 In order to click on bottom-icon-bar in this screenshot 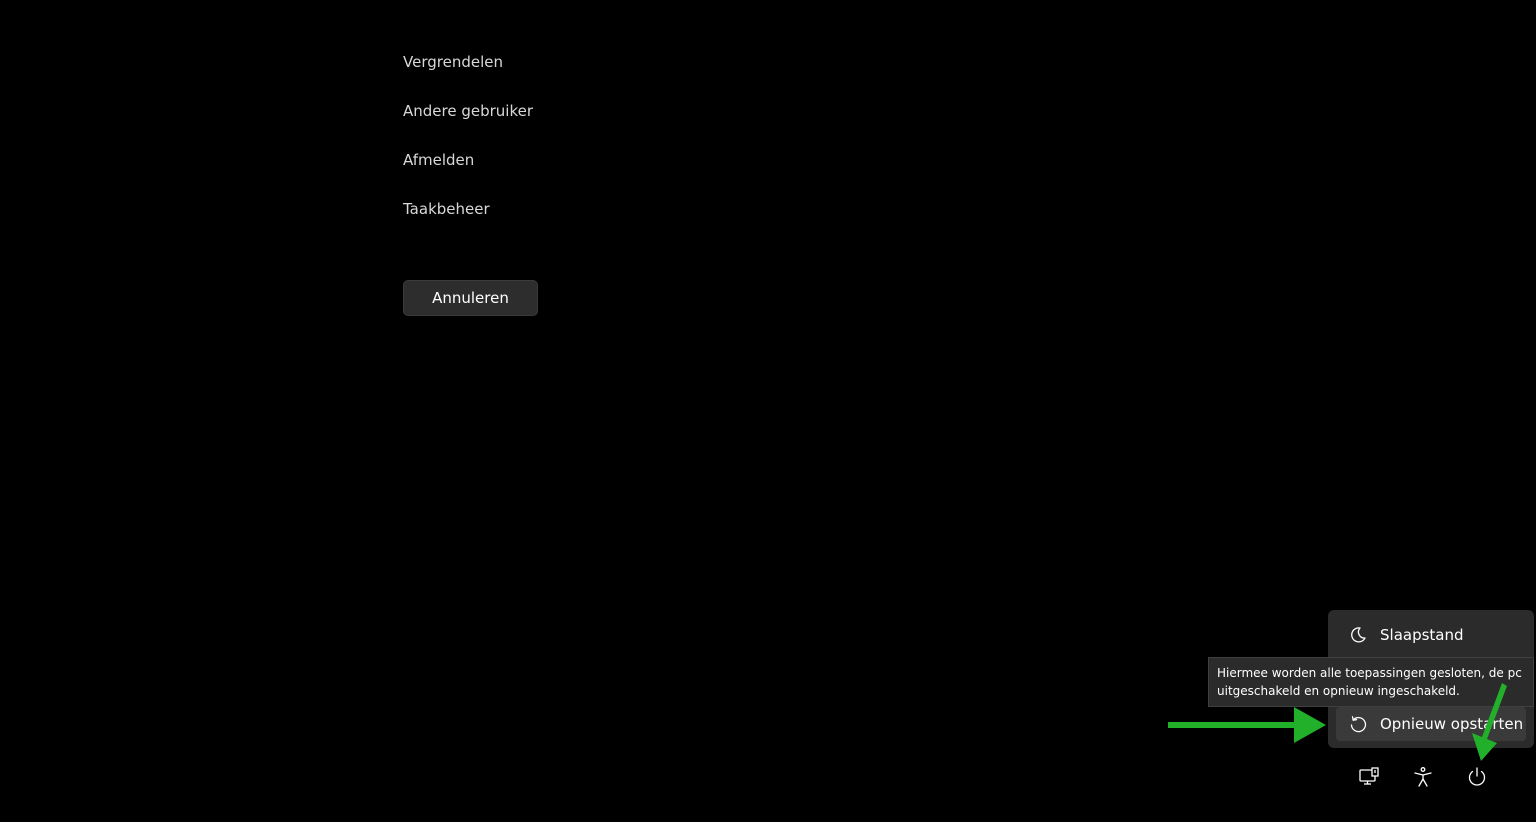, I will do `click(1437, 777)`.